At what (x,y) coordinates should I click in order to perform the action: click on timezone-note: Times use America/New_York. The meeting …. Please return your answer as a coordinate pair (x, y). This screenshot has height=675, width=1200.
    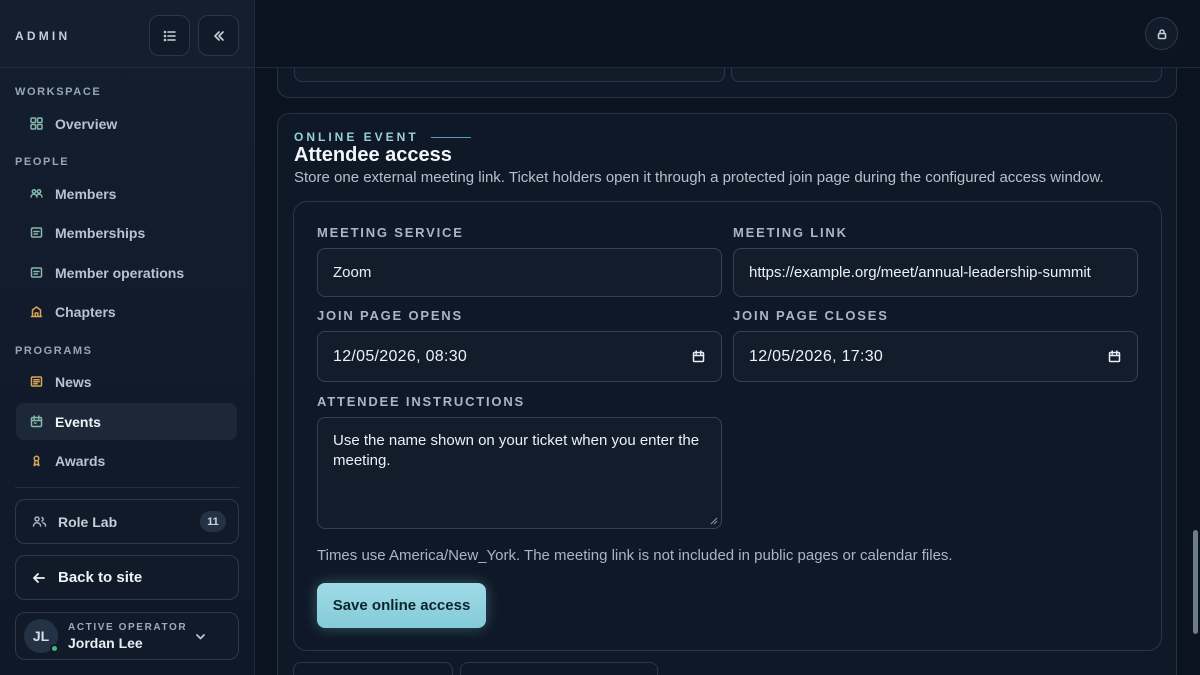
    Looking at the image, I should click on (635, 555).